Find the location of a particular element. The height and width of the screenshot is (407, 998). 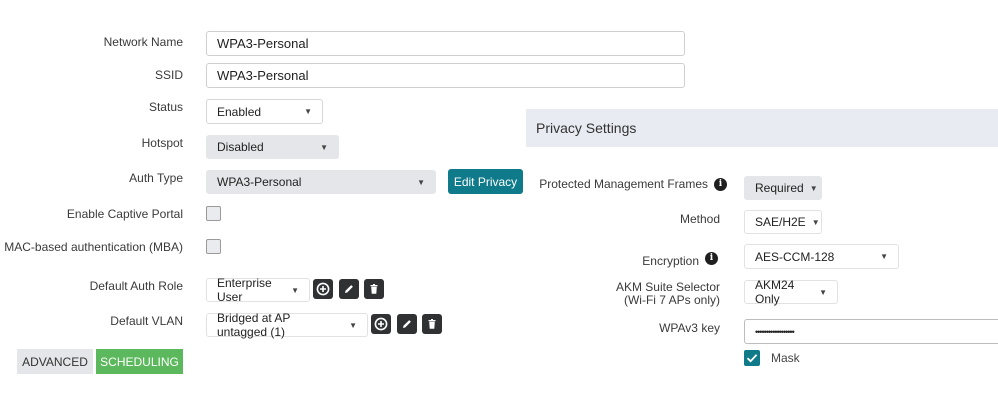

pmf-value: Required is located at coordinates (779, 188).